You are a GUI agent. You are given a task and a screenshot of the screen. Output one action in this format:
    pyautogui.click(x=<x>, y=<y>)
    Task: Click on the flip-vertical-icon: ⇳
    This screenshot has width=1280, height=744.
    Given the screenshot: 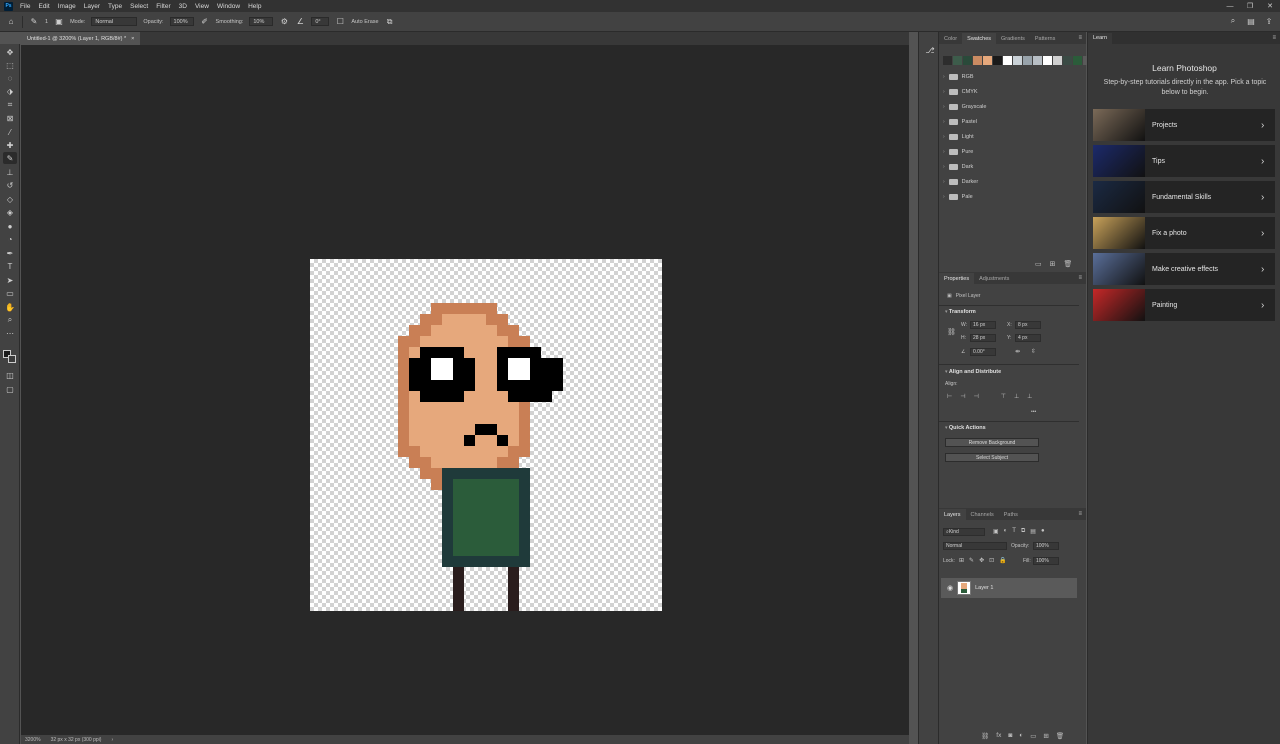 What is the action you would take?
    pyautogui.click(x=1033, y=351)
    